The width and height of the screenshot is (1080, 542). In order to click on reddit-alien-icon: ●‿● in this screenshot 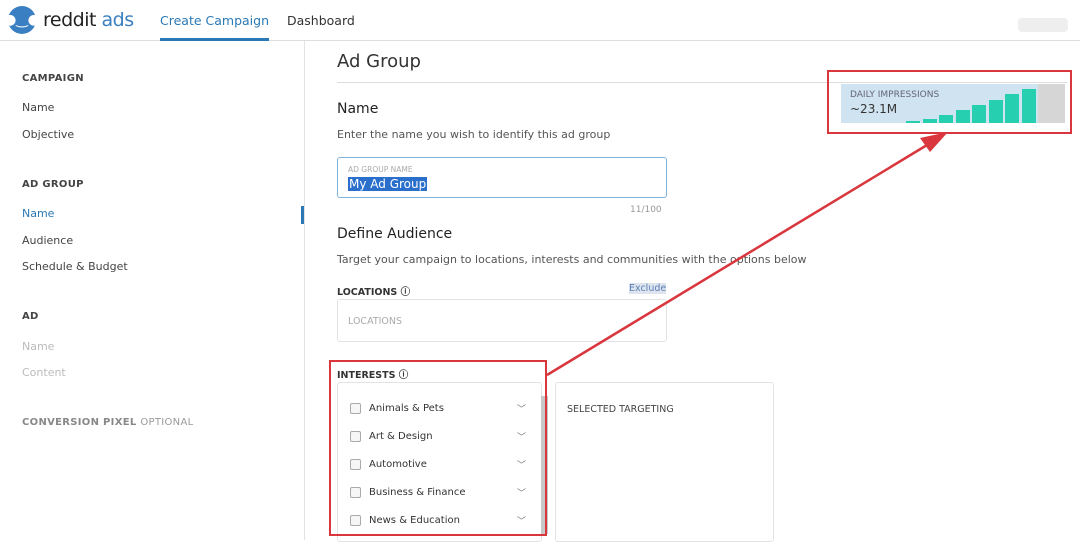, I will do `click(22, 20)`.